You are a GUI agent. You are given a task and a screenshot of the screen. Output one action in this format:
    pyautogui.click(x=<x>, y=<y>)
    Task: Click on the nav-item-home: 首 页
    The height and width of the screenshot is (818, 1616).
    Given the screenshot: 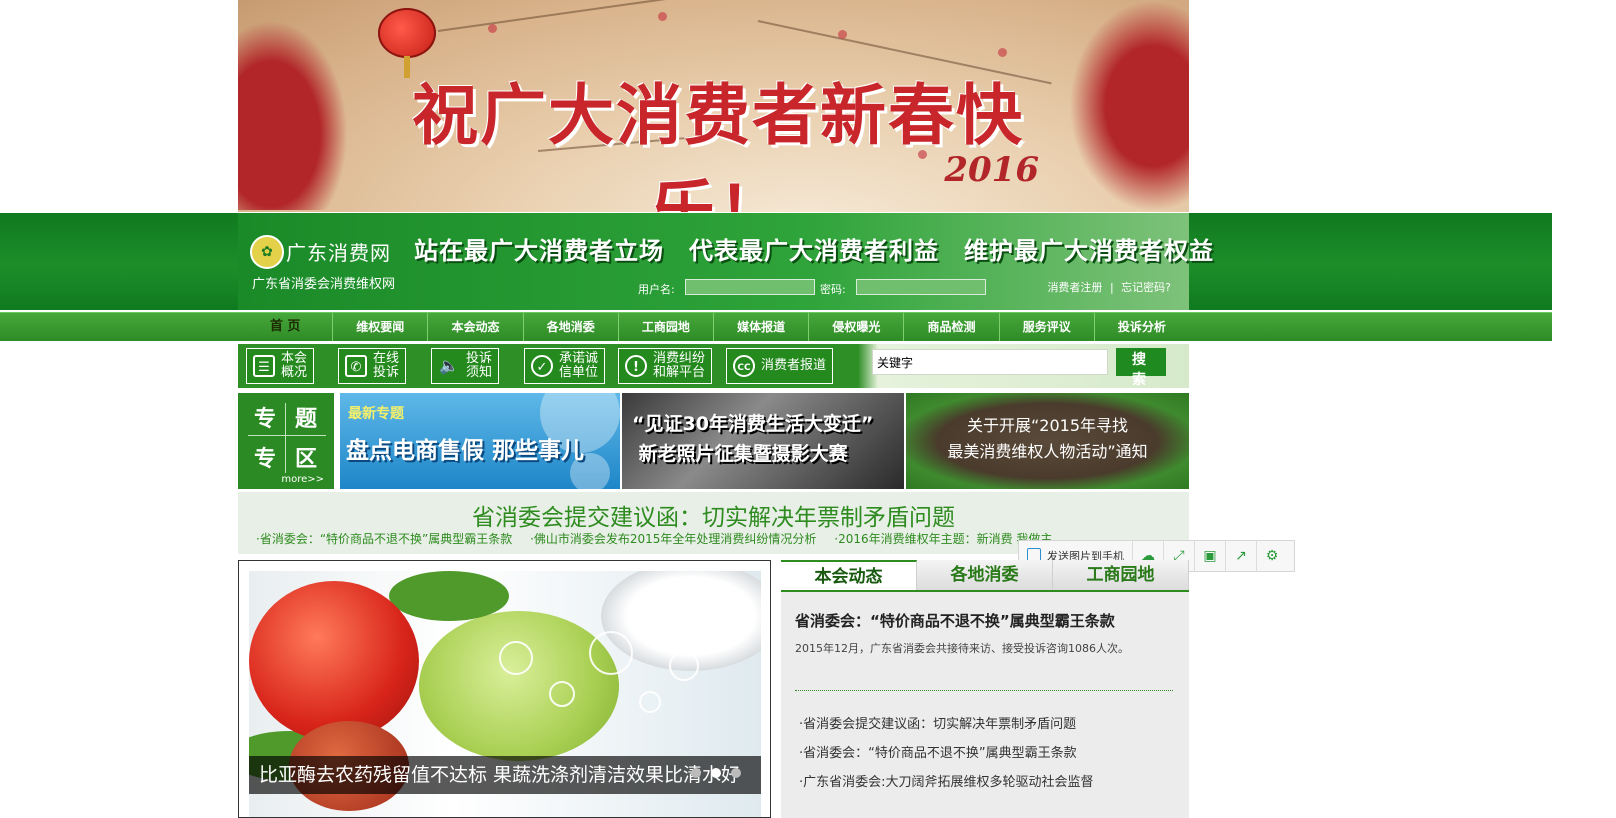 What is the action you would take?
    pyautogui.click(x=286, y=327)
    